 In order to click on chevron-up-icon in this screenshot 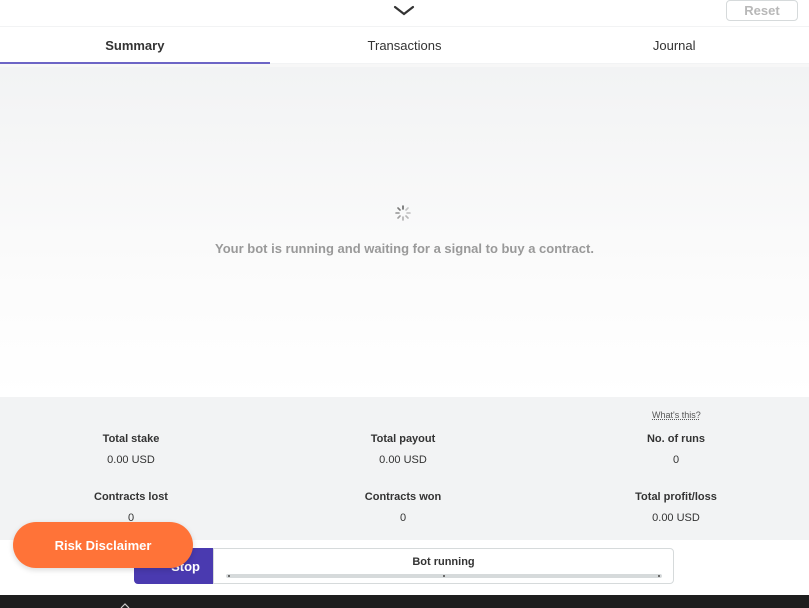, I will do `click(125, 602)`.